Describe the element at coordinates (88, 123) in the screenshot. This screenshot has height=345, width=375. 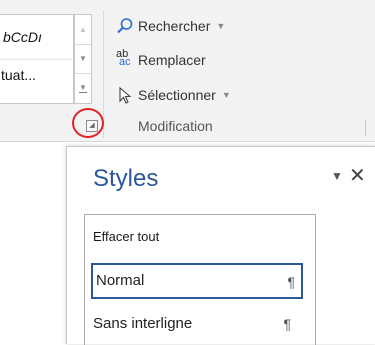
I see `highlight-circle` at that location.